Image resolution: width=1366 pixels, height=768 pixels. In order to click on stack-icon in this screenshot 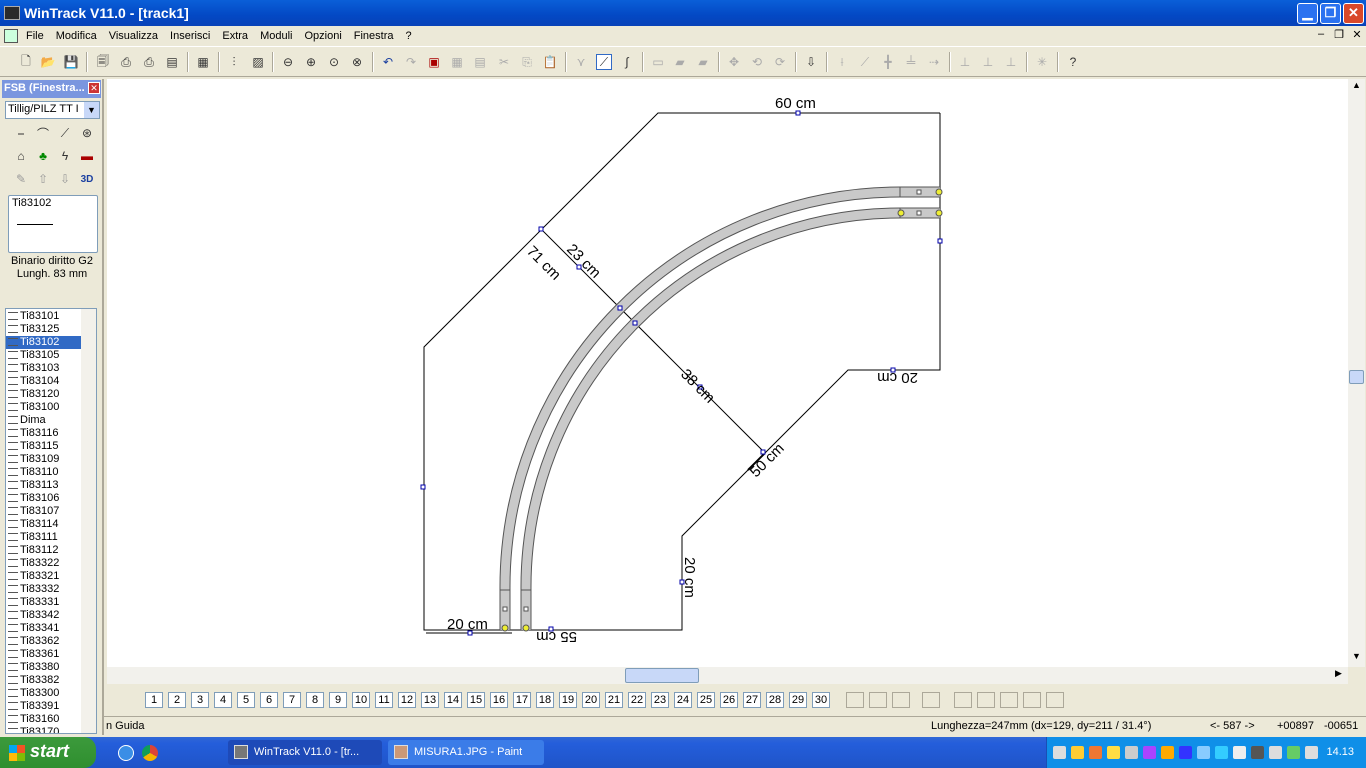, I will do `click(931, 700)`.